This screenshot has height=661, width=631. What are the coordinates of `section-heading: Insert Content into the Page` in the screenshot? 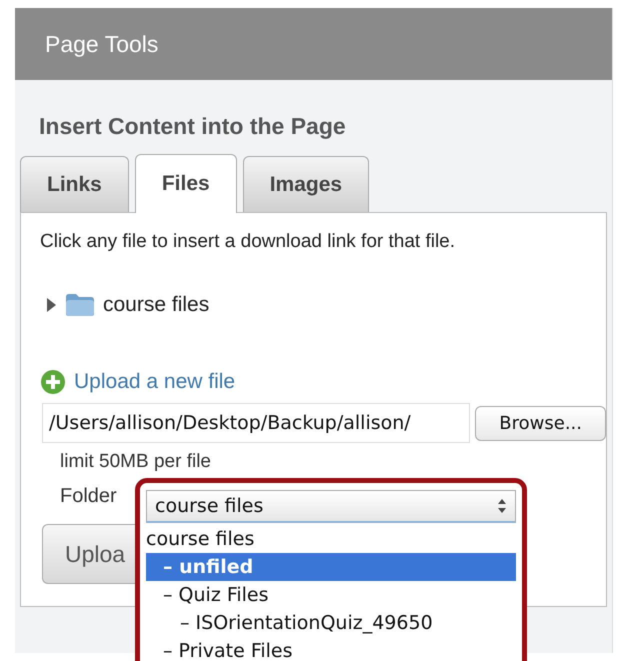 It's located at (193, 126).